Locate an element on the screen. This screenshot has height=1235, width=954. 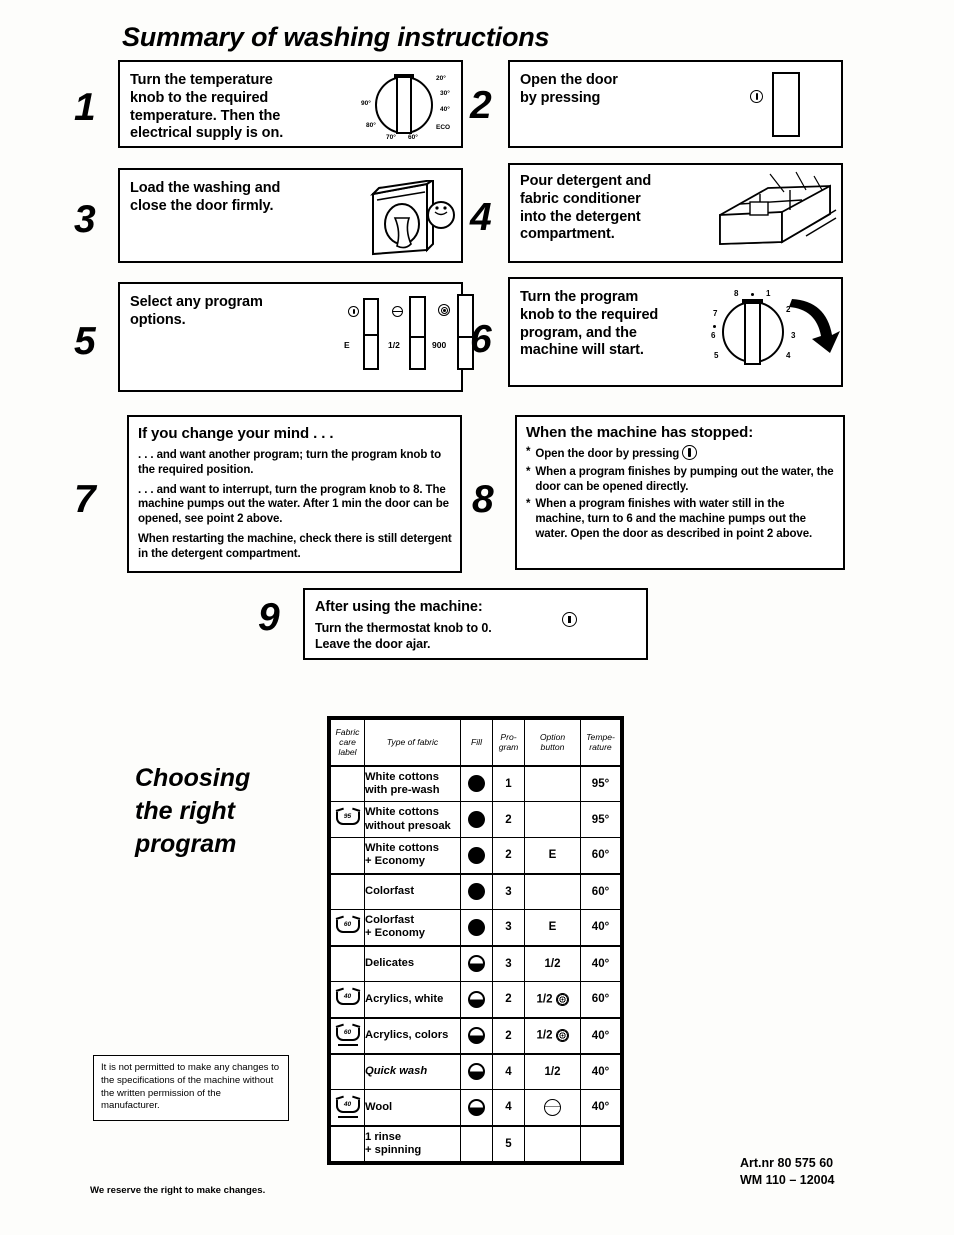
prog-tick-6: 6 is located at coordinates (713, 335).